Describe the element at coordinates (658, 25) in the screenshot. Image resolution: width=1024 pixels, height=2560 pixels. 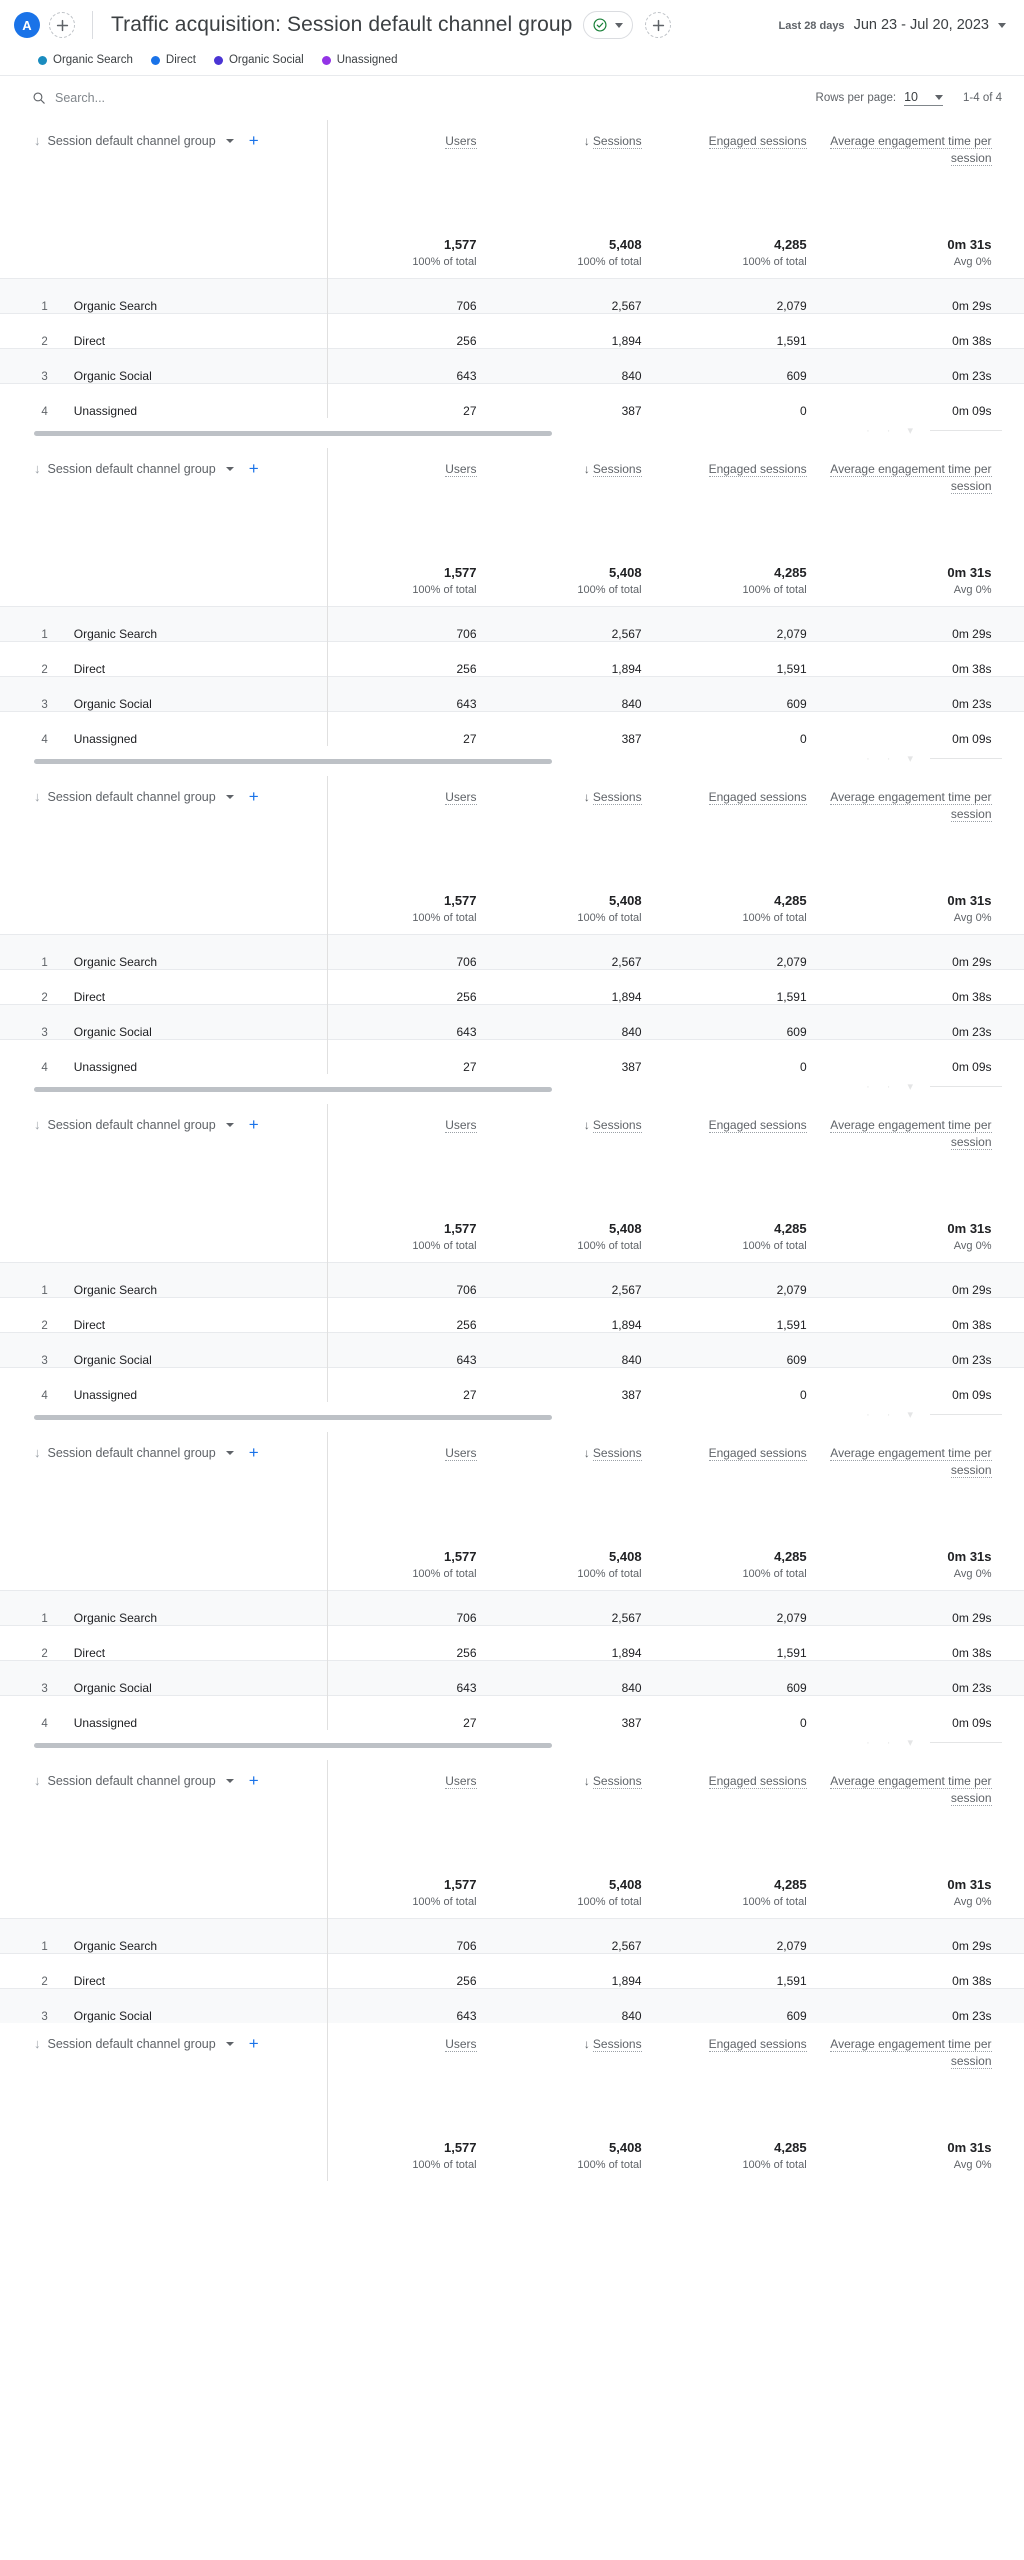
I see `add-comparison-button` at that location.